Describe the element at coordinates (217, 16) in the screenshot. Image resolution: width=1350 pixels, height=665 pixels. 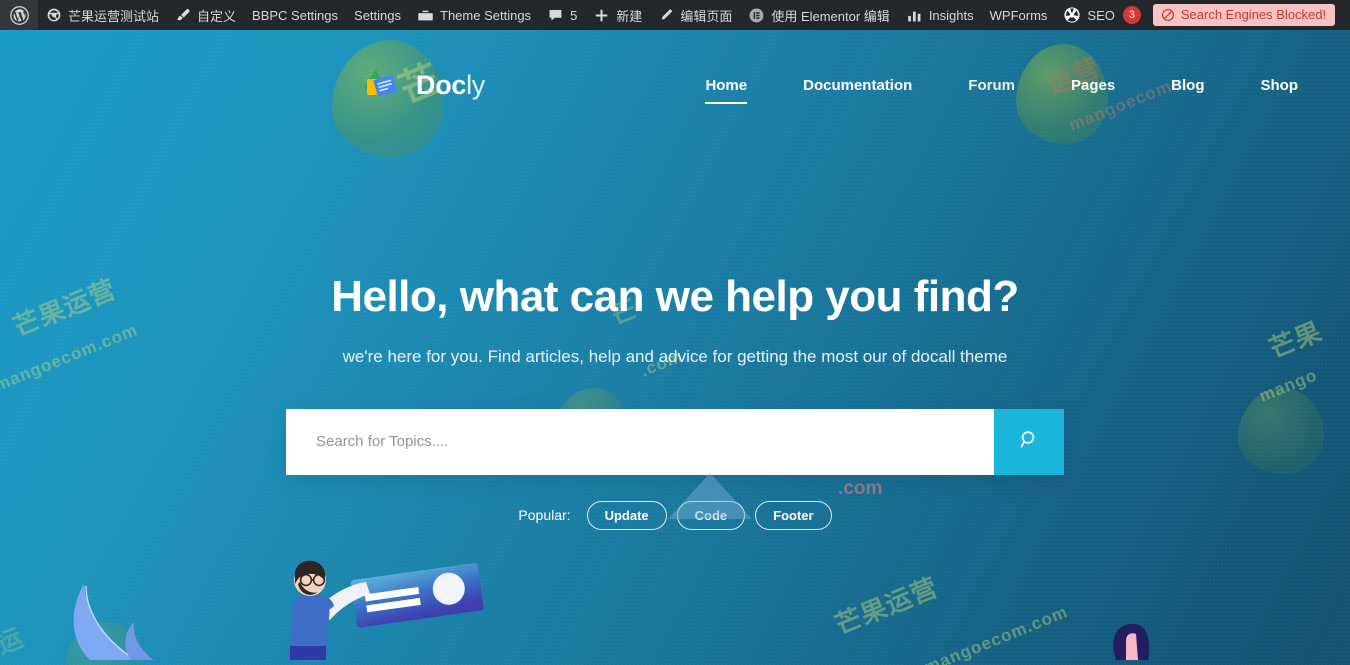
I see `adminbar-label: 自定义` at that location.